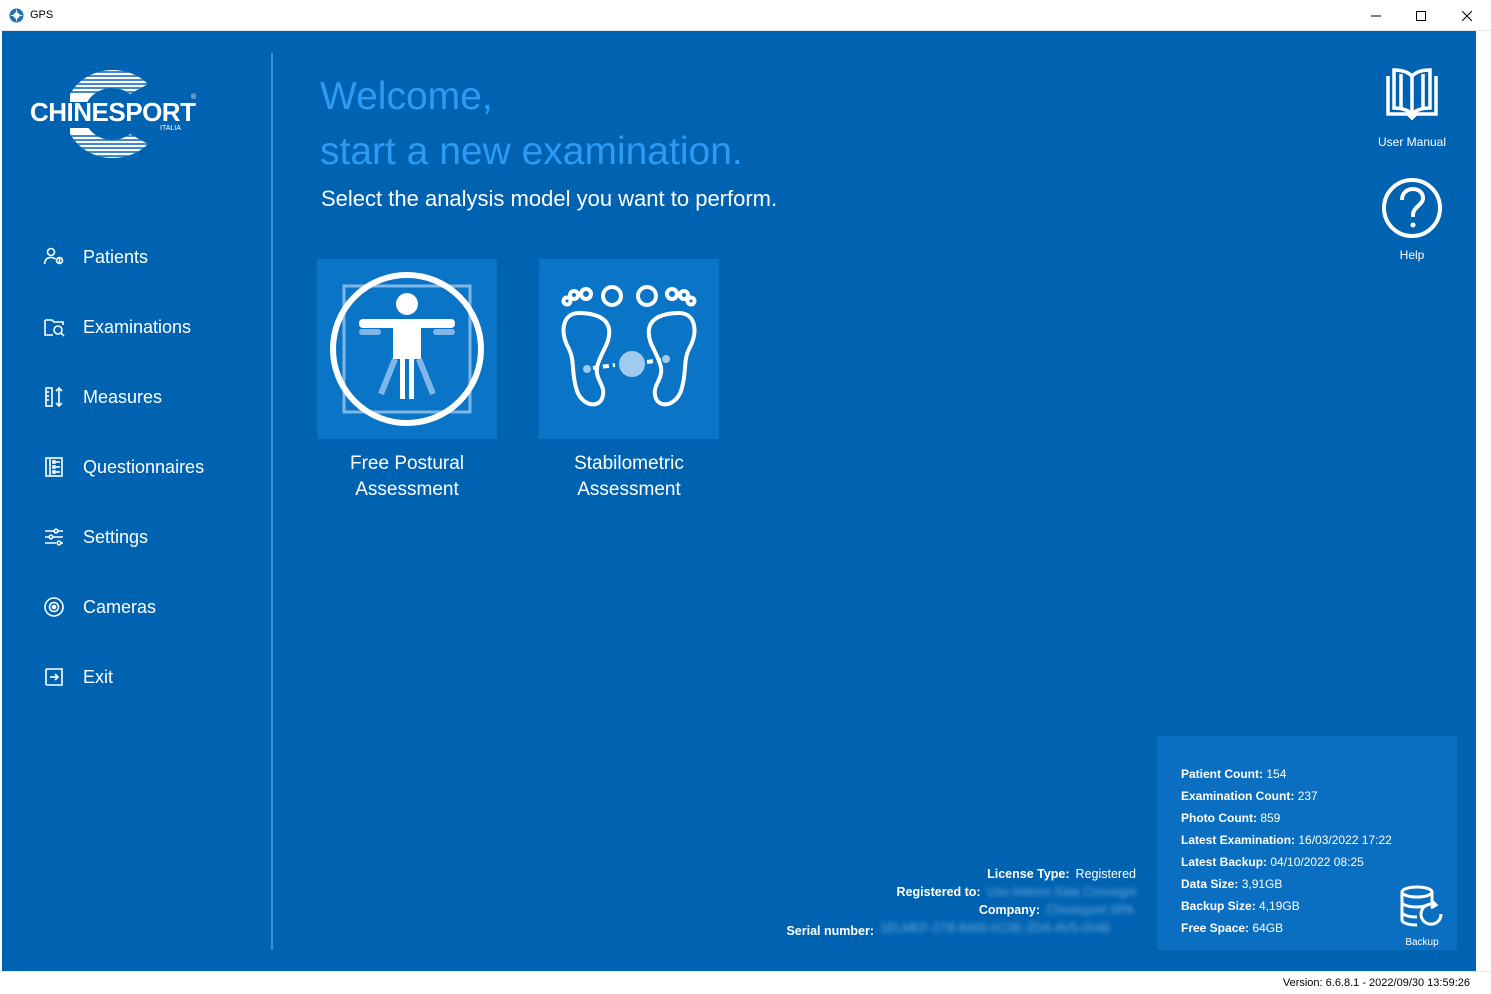  Describe the element at coordinates (1467, 15) in the screenshot. I see `close-button` at that location.